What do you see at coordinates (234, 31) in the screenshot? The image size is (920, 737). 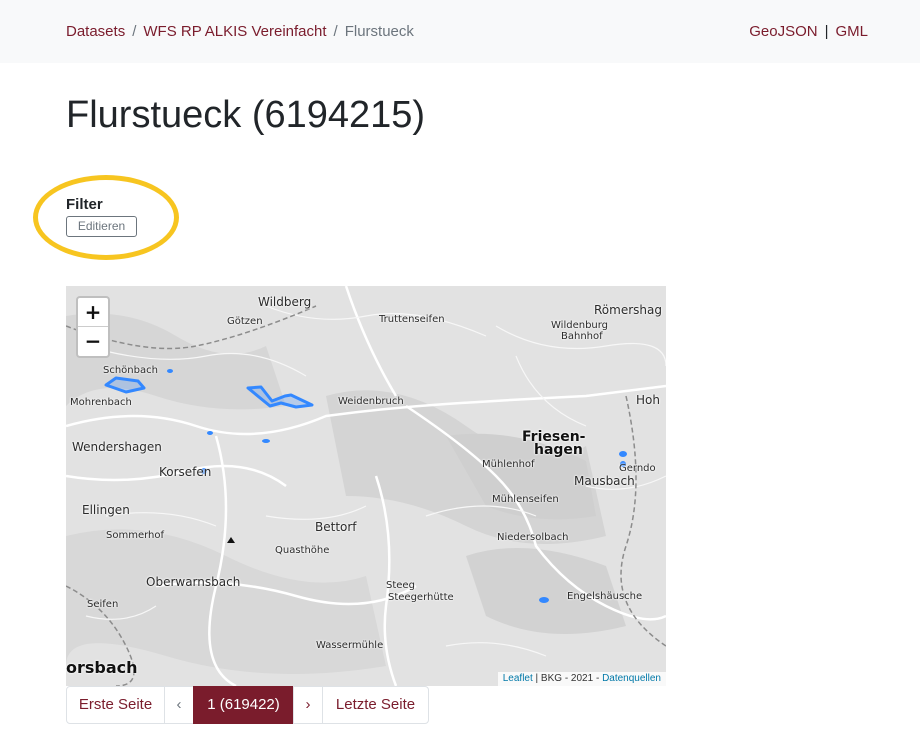 I see `breadcrumb-dataset-link: WFS RP ALKIS Vereinfacht` at bounding box center [234, 31].